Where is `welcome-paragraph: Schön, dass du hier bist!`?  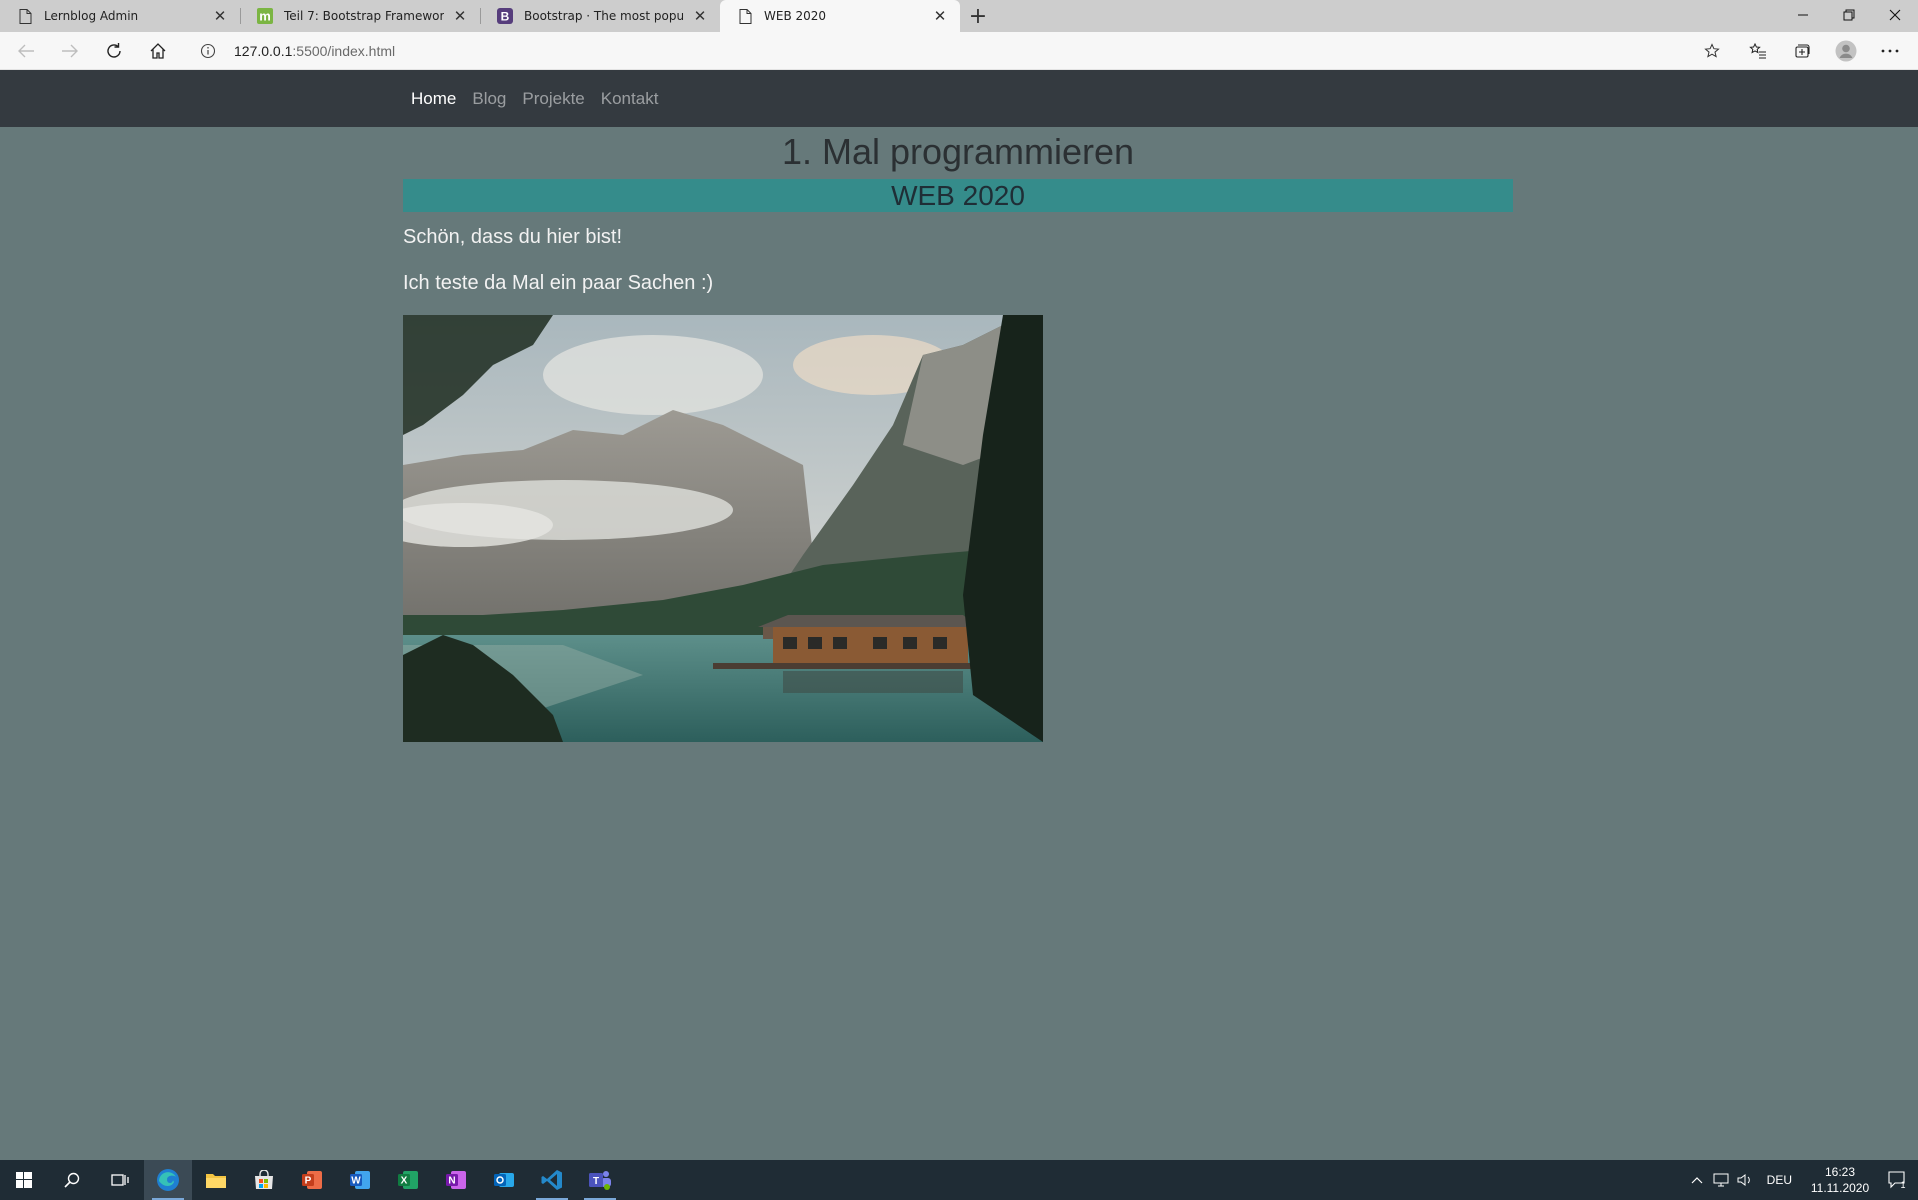
welcome-paragraph: Schön, dass du hier bist! is located at coordinates (513, 237).